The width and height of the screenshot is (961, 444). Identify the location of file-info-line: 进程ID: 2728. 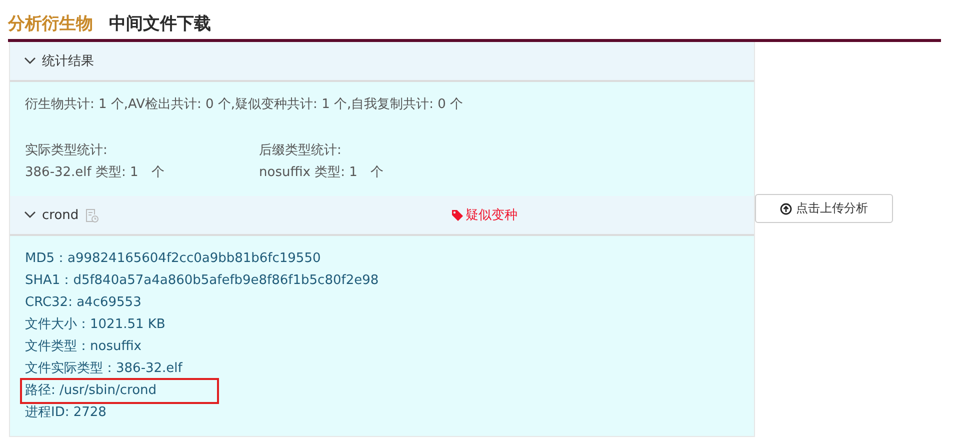
(66, 413).